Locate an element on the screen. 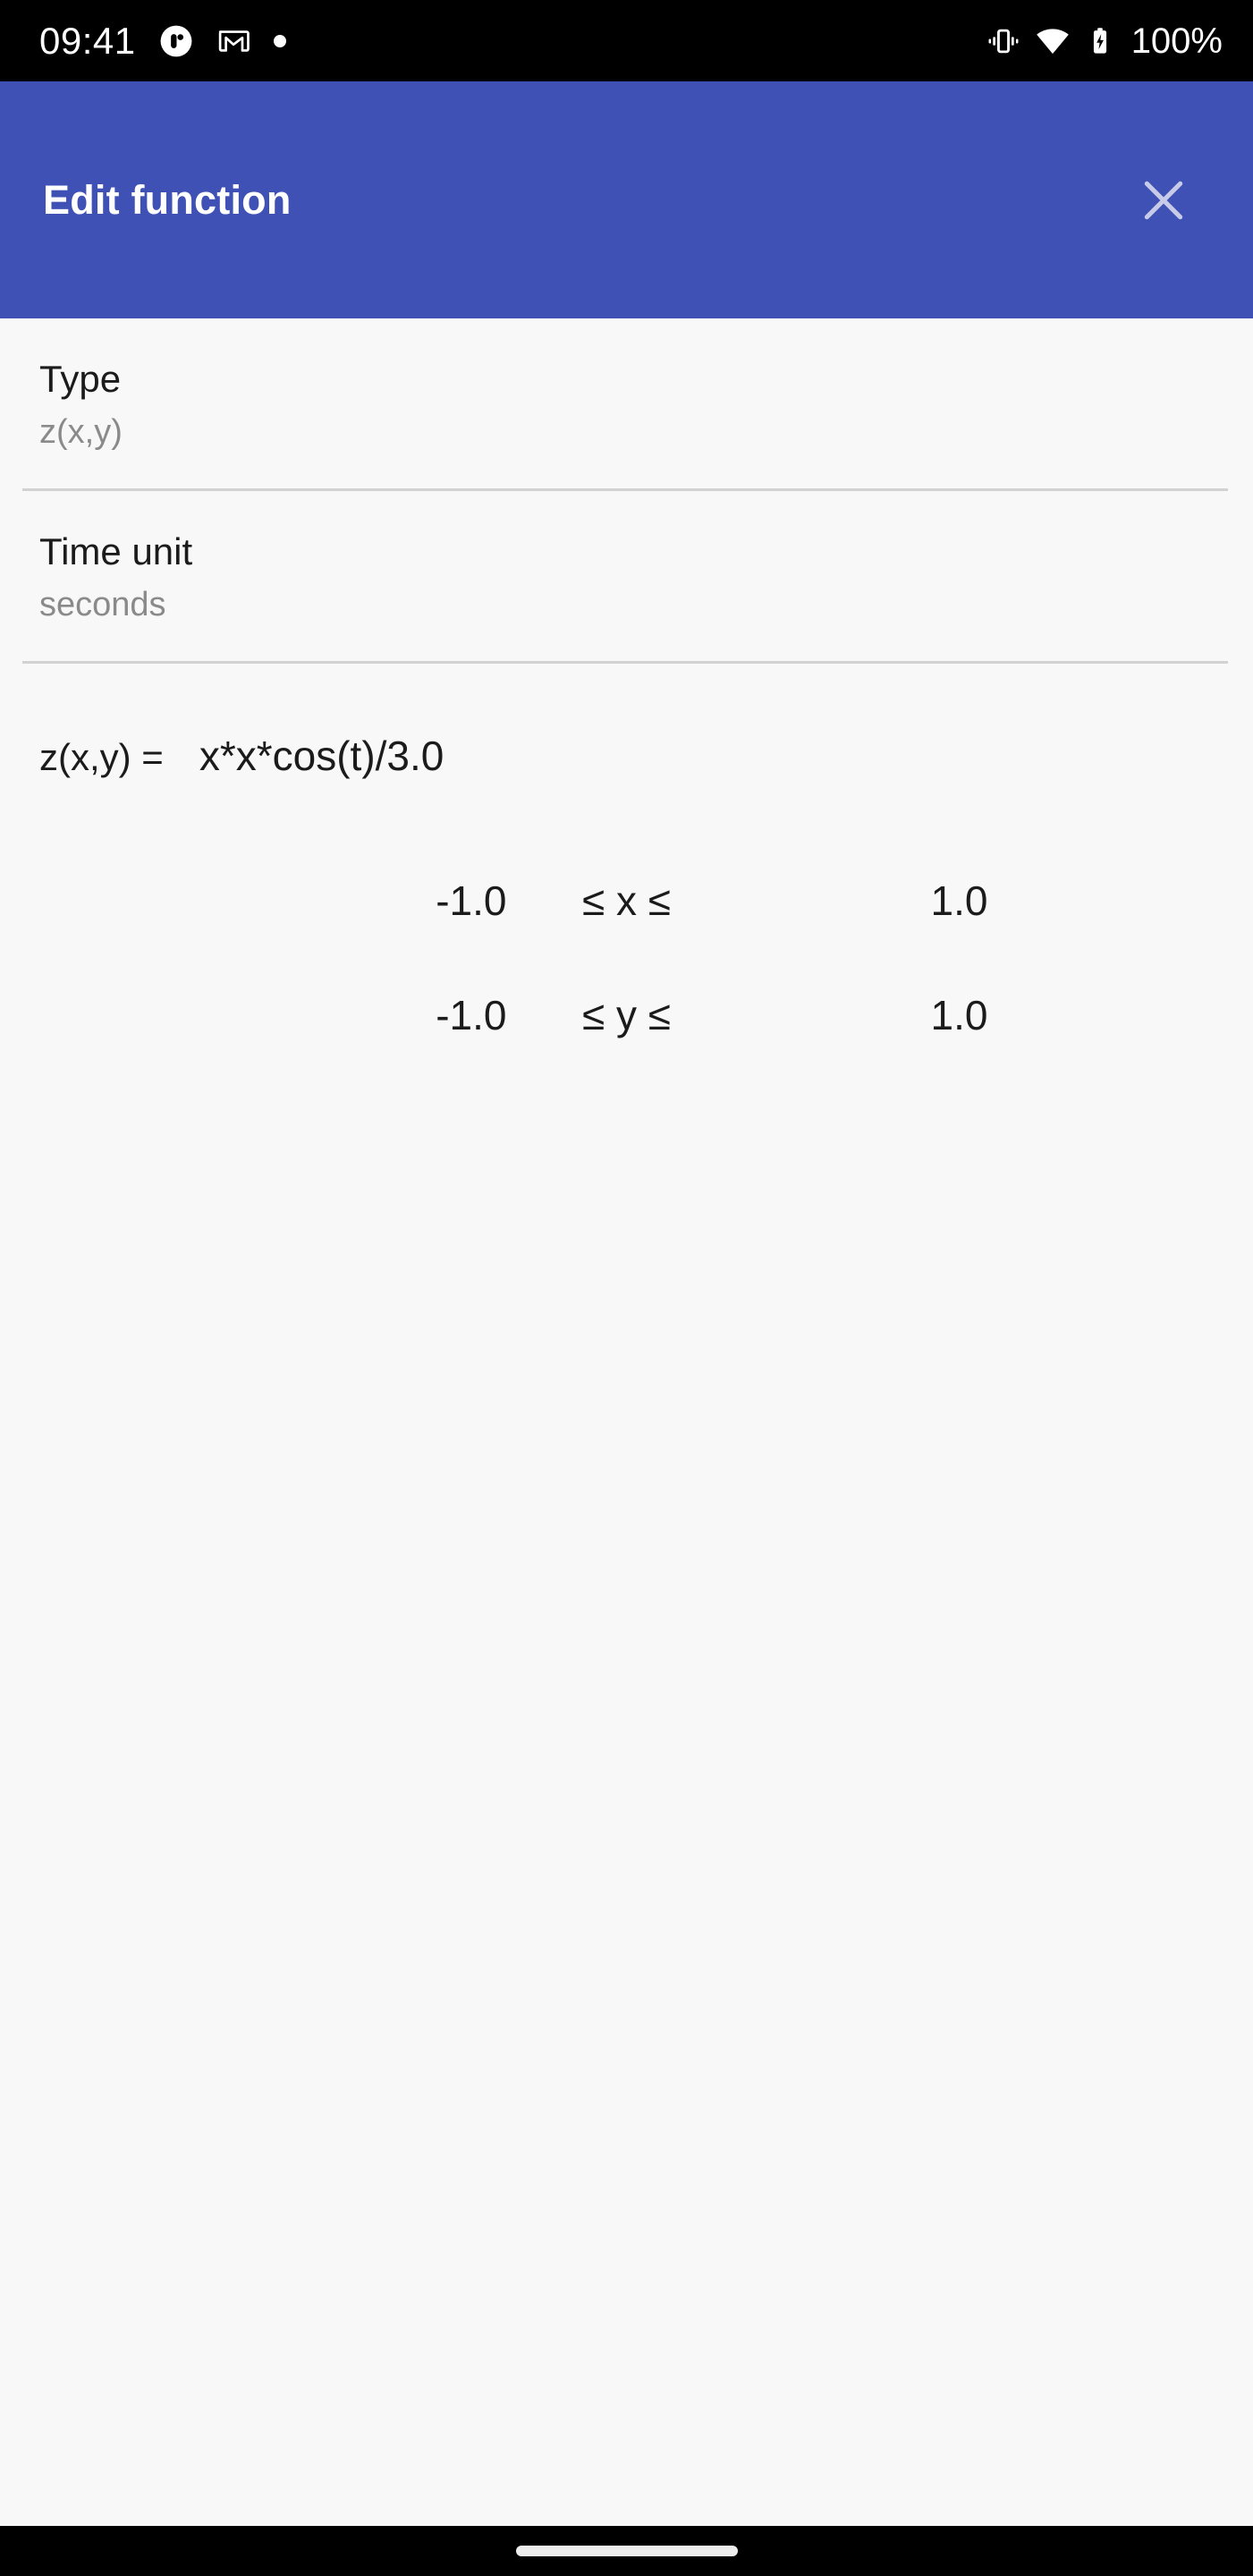 This screenshot has width=1253, height=2576. x-max-input: 1.0 is located at coordinates (872, 907).